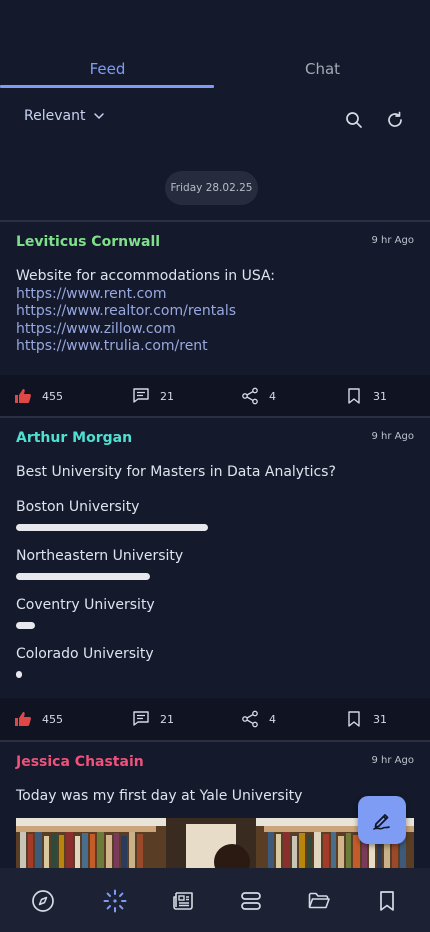 The image size is (430, 932). I want to click on tab-bar: Feed Chat, so click(215, 69).